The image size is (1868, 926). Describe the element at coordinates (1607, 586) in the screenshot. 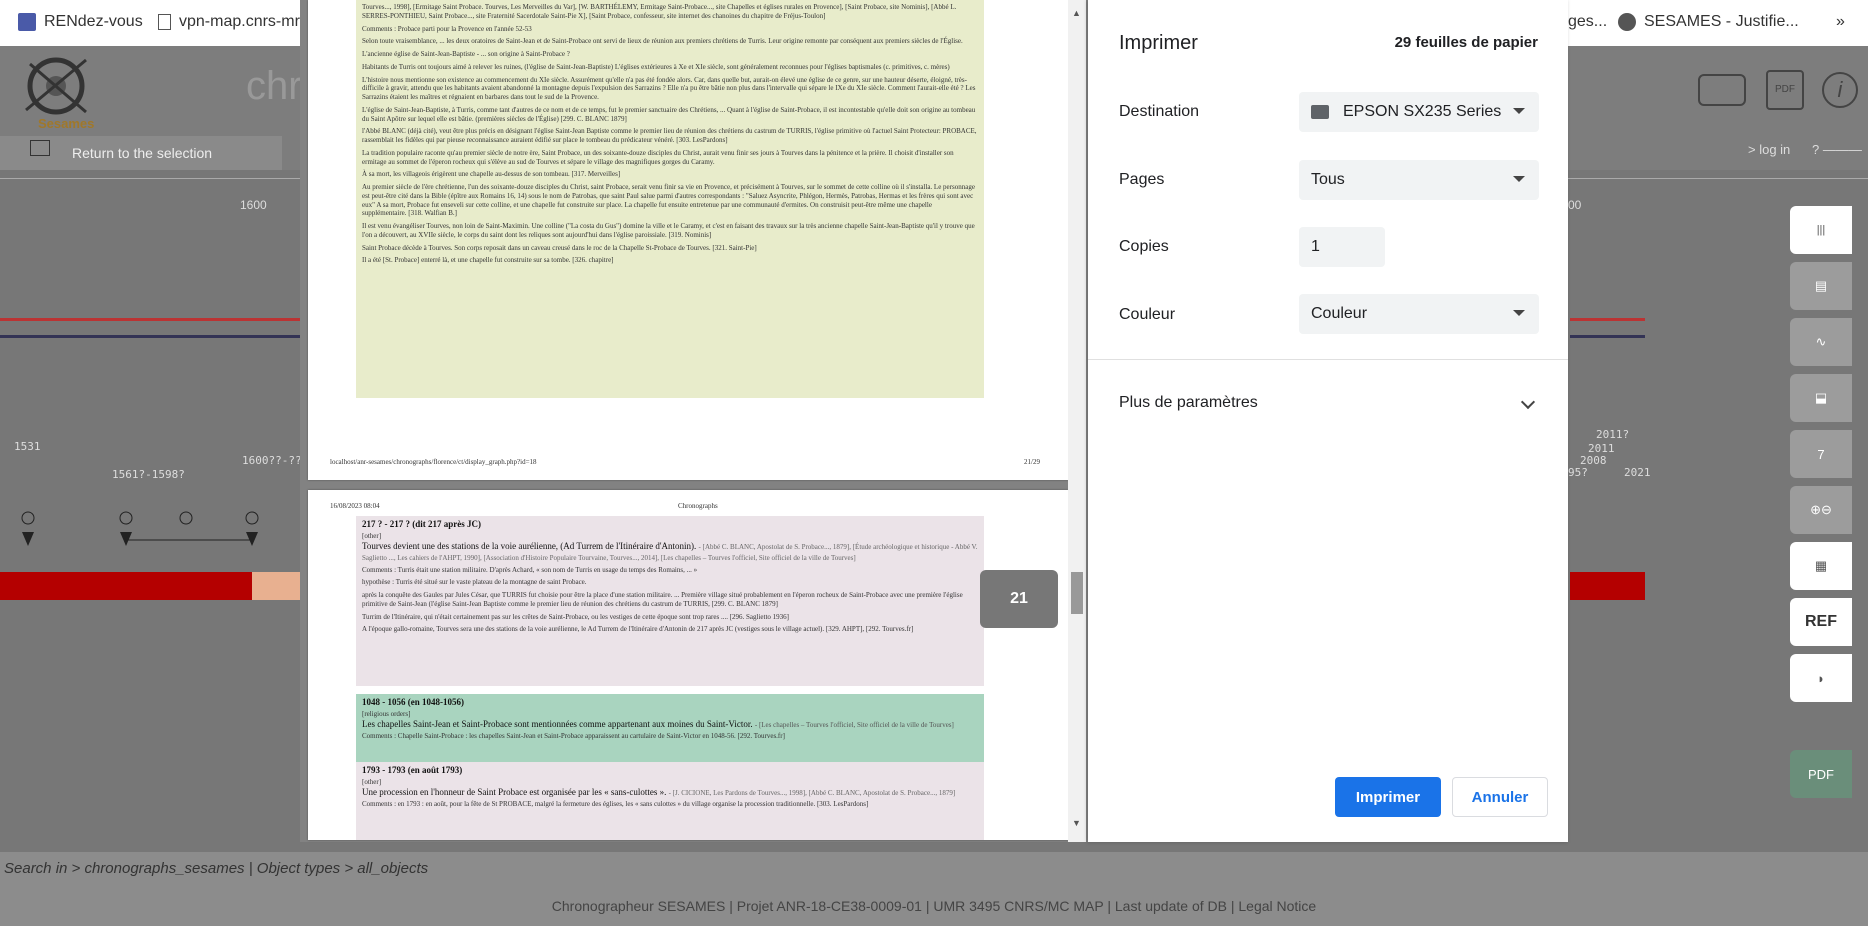

I see `event-bar` at that location.